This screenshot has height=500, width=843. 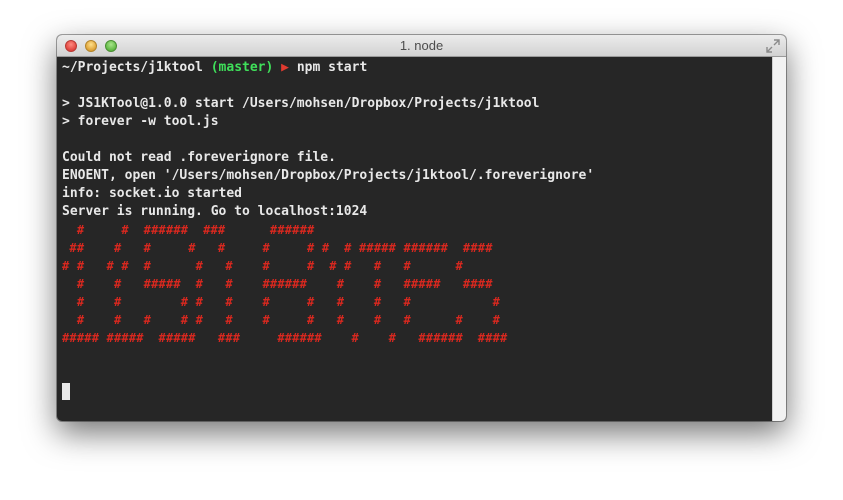 What do you see at coordinates (199, 157) in the screenshot?
I see `error-line: Could not read .foreverignore file.` at bounding box center [199, 157].